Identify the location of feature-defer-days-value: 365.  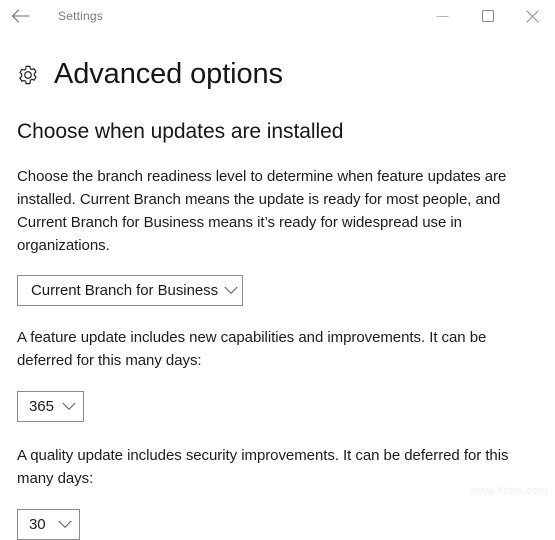
(41, 406).